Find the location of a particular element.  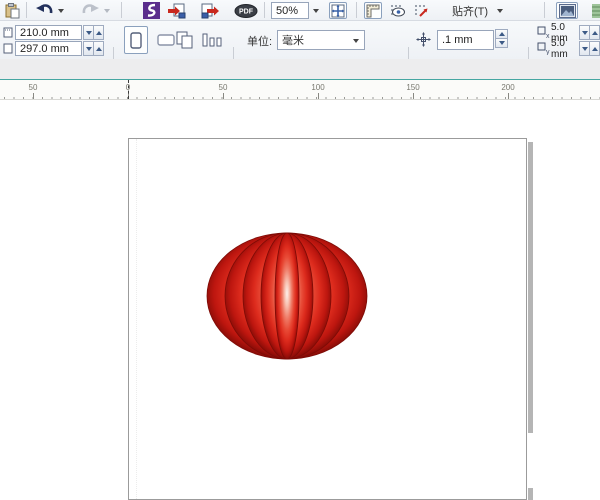

nudge-offset-value: .1 mm is located at coordinates (457, 40).